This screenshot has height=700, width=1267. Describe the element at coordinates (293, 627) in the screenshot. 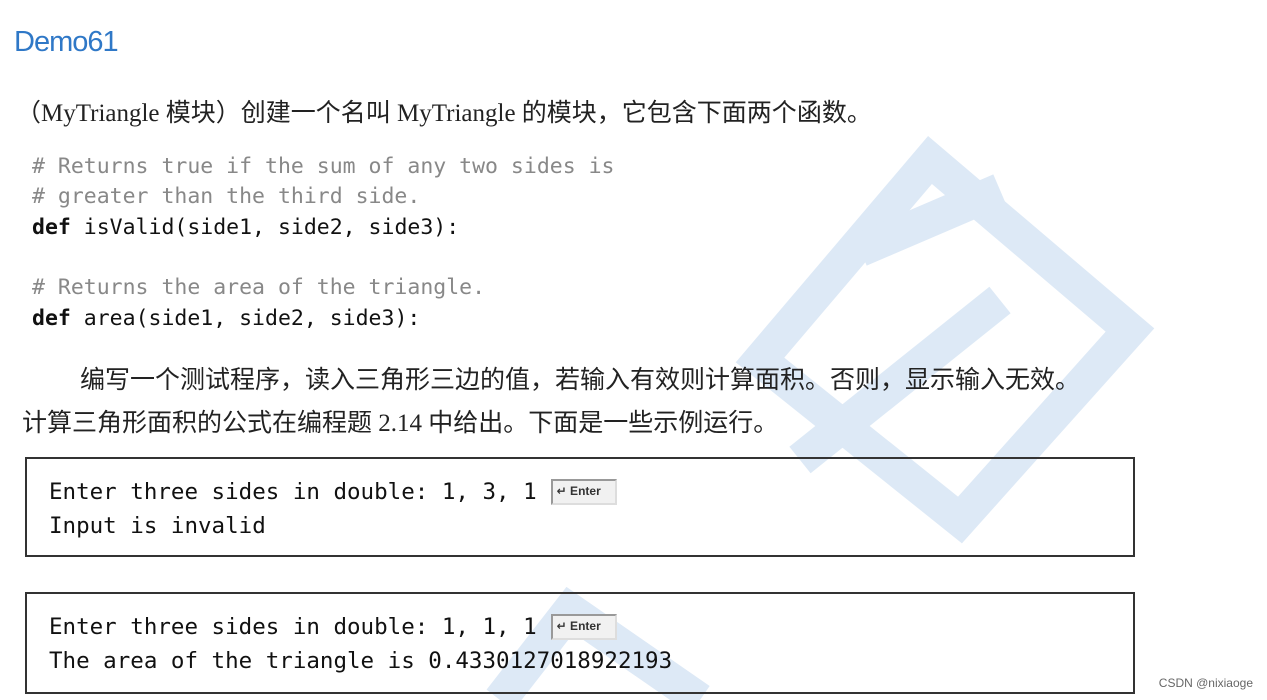

I see `input-text: Enter three sides in double: 1, 1, 1` at that location.